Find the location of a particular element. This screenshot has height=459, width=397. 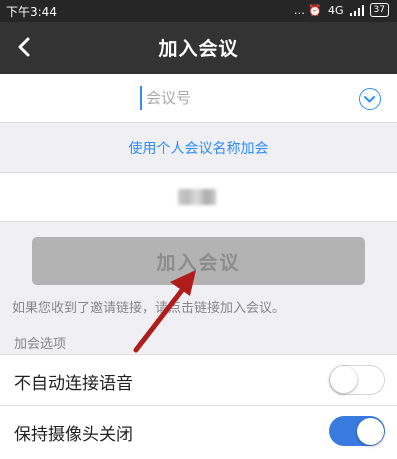

option-label-no-audio: 不自动连接语音 is located at coordinates (73, 384).